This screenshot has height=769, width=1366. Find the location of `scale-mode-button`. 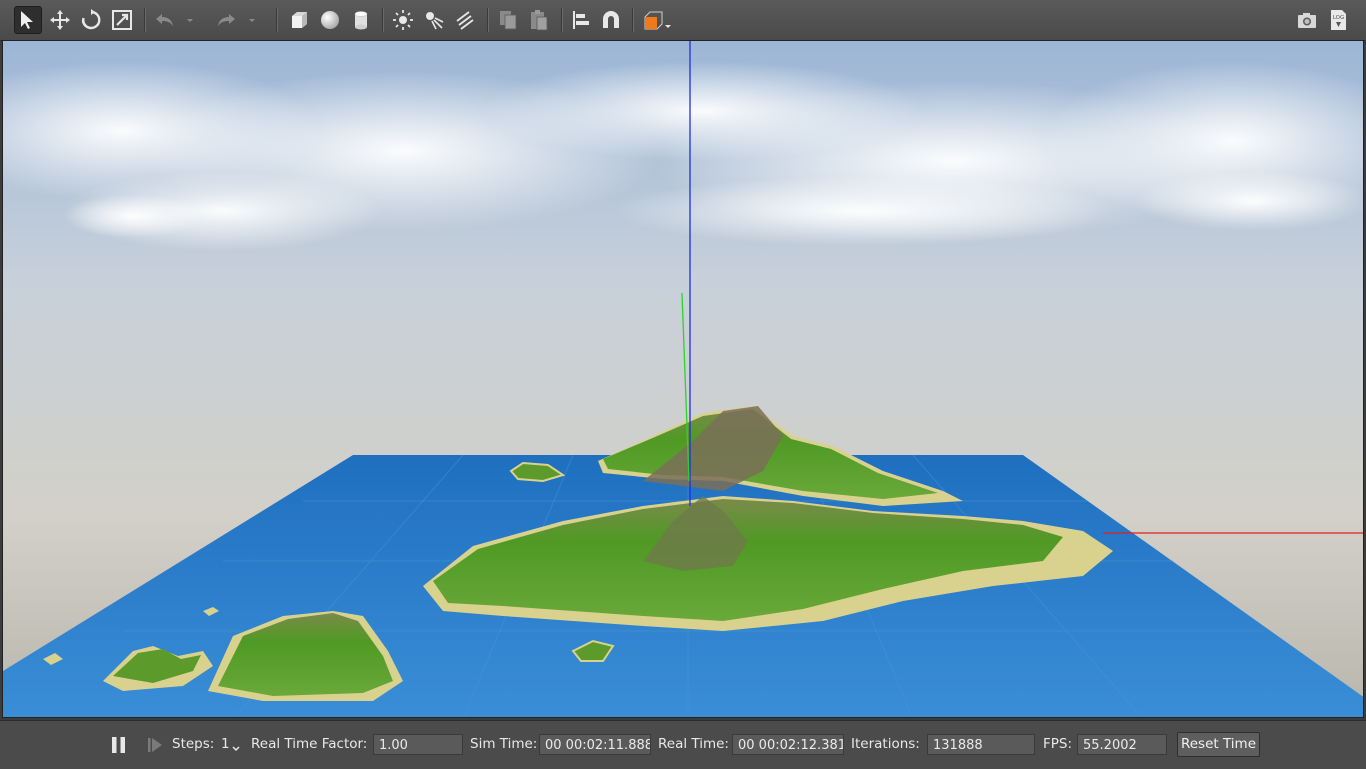

scale-mode-button is located at coordinates (122, 20).